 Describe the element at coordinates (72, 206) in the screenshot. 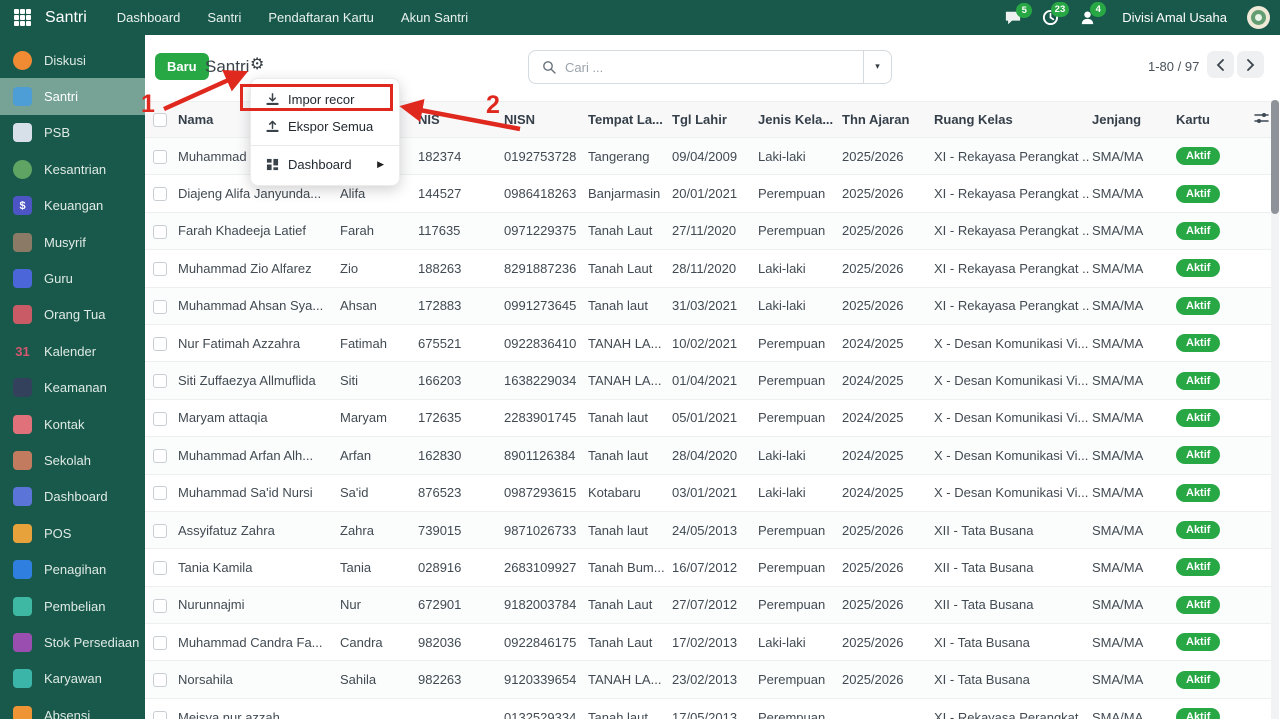

I see `sidebar-item-keuangan: $ Keuangan` at that location.